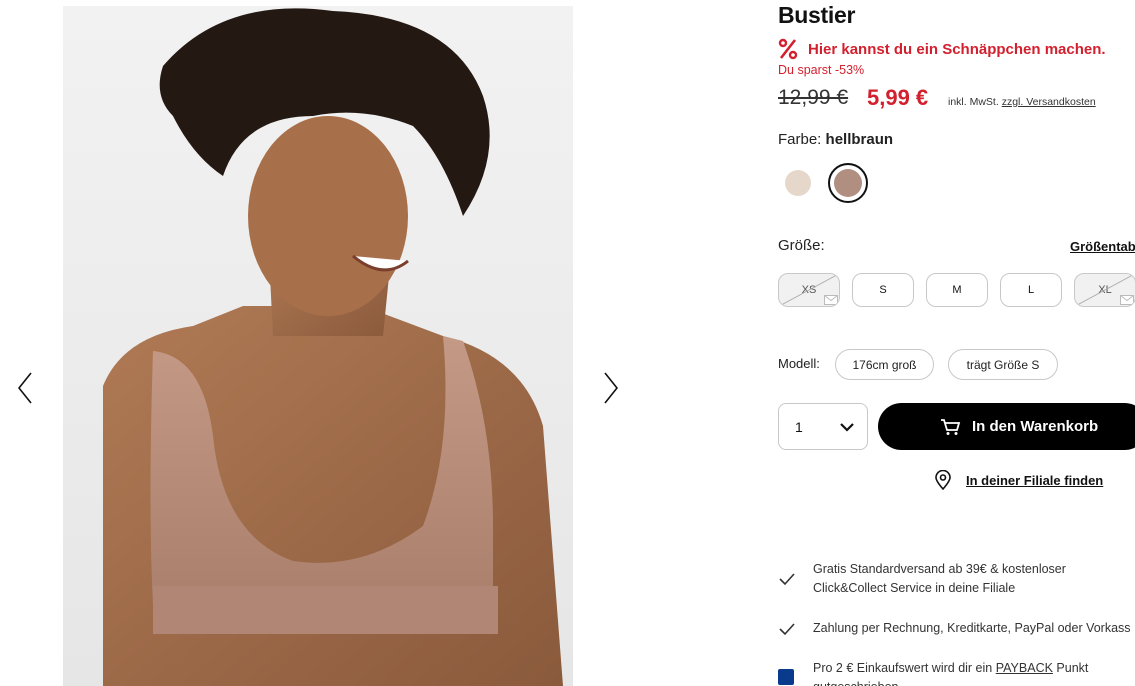 This screenshot has height=686, width=1135. I want to click on gallery-prev-button, so click(25, 388).